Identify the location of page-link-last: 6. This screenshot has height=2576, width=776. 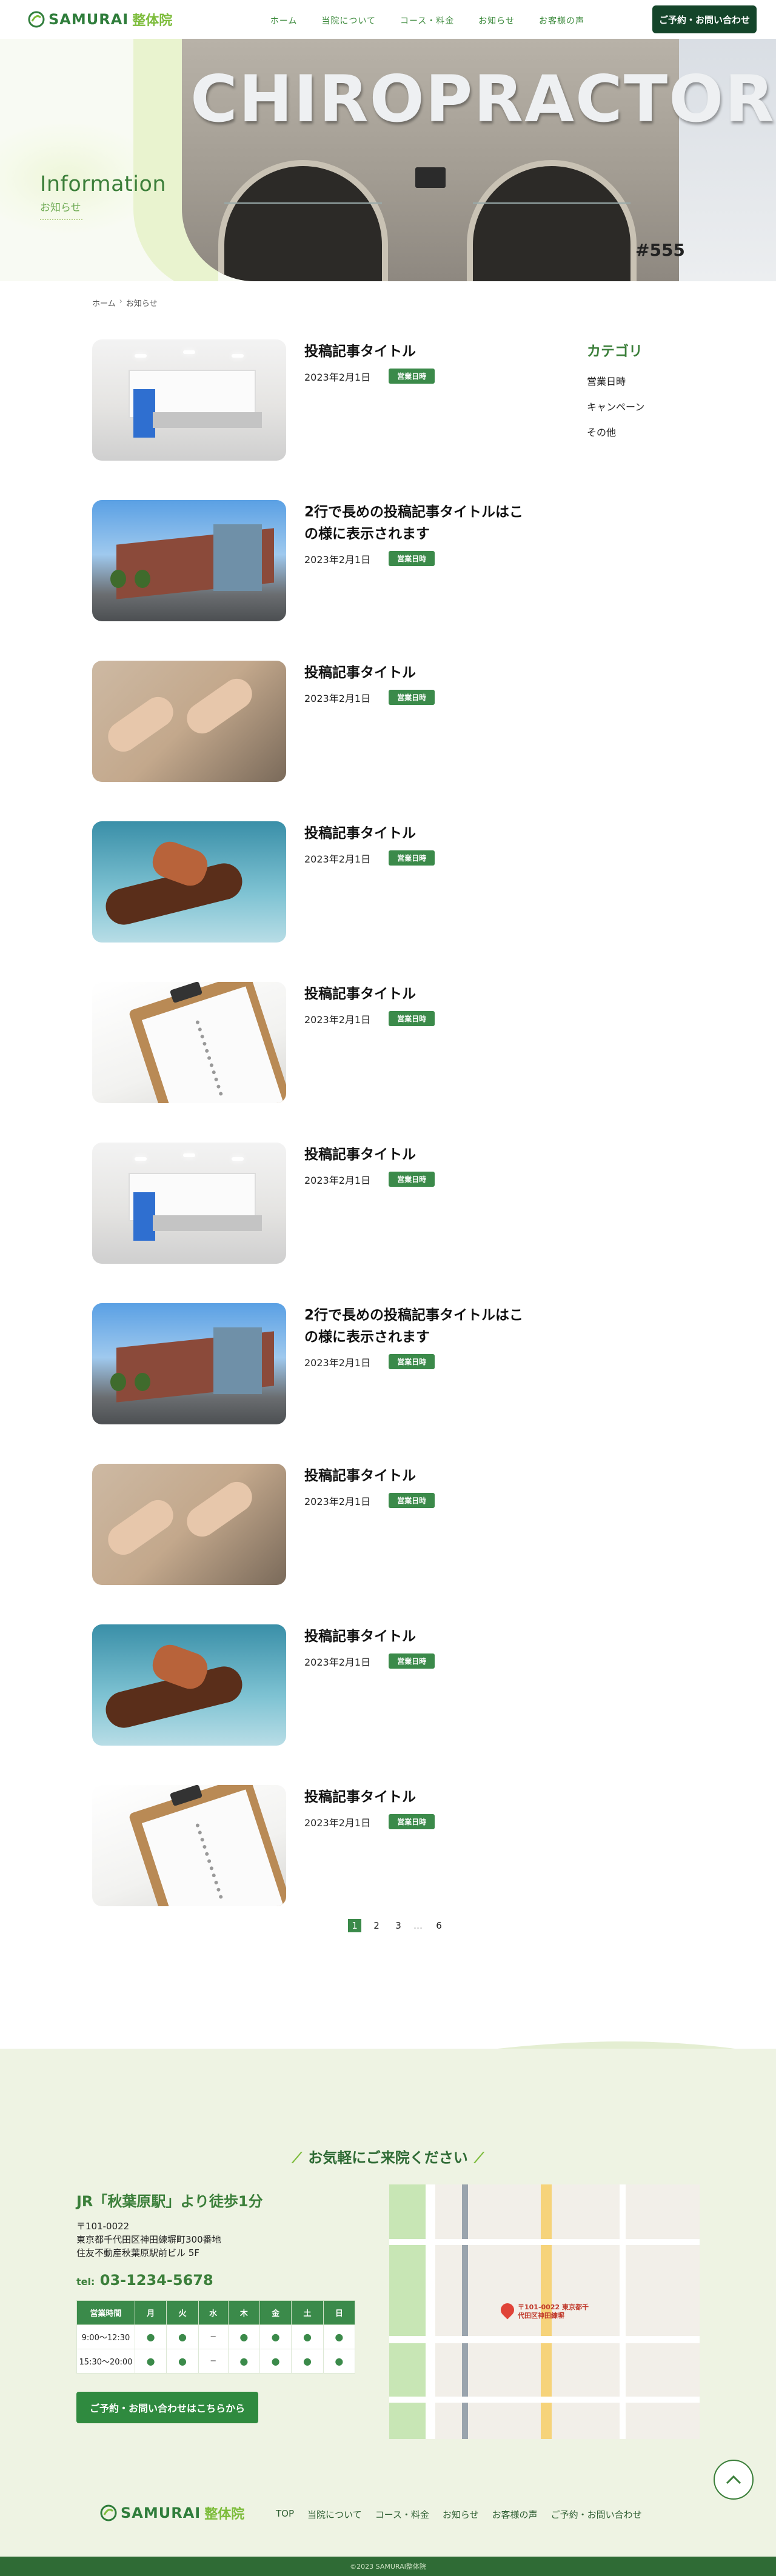
(439, 1926).